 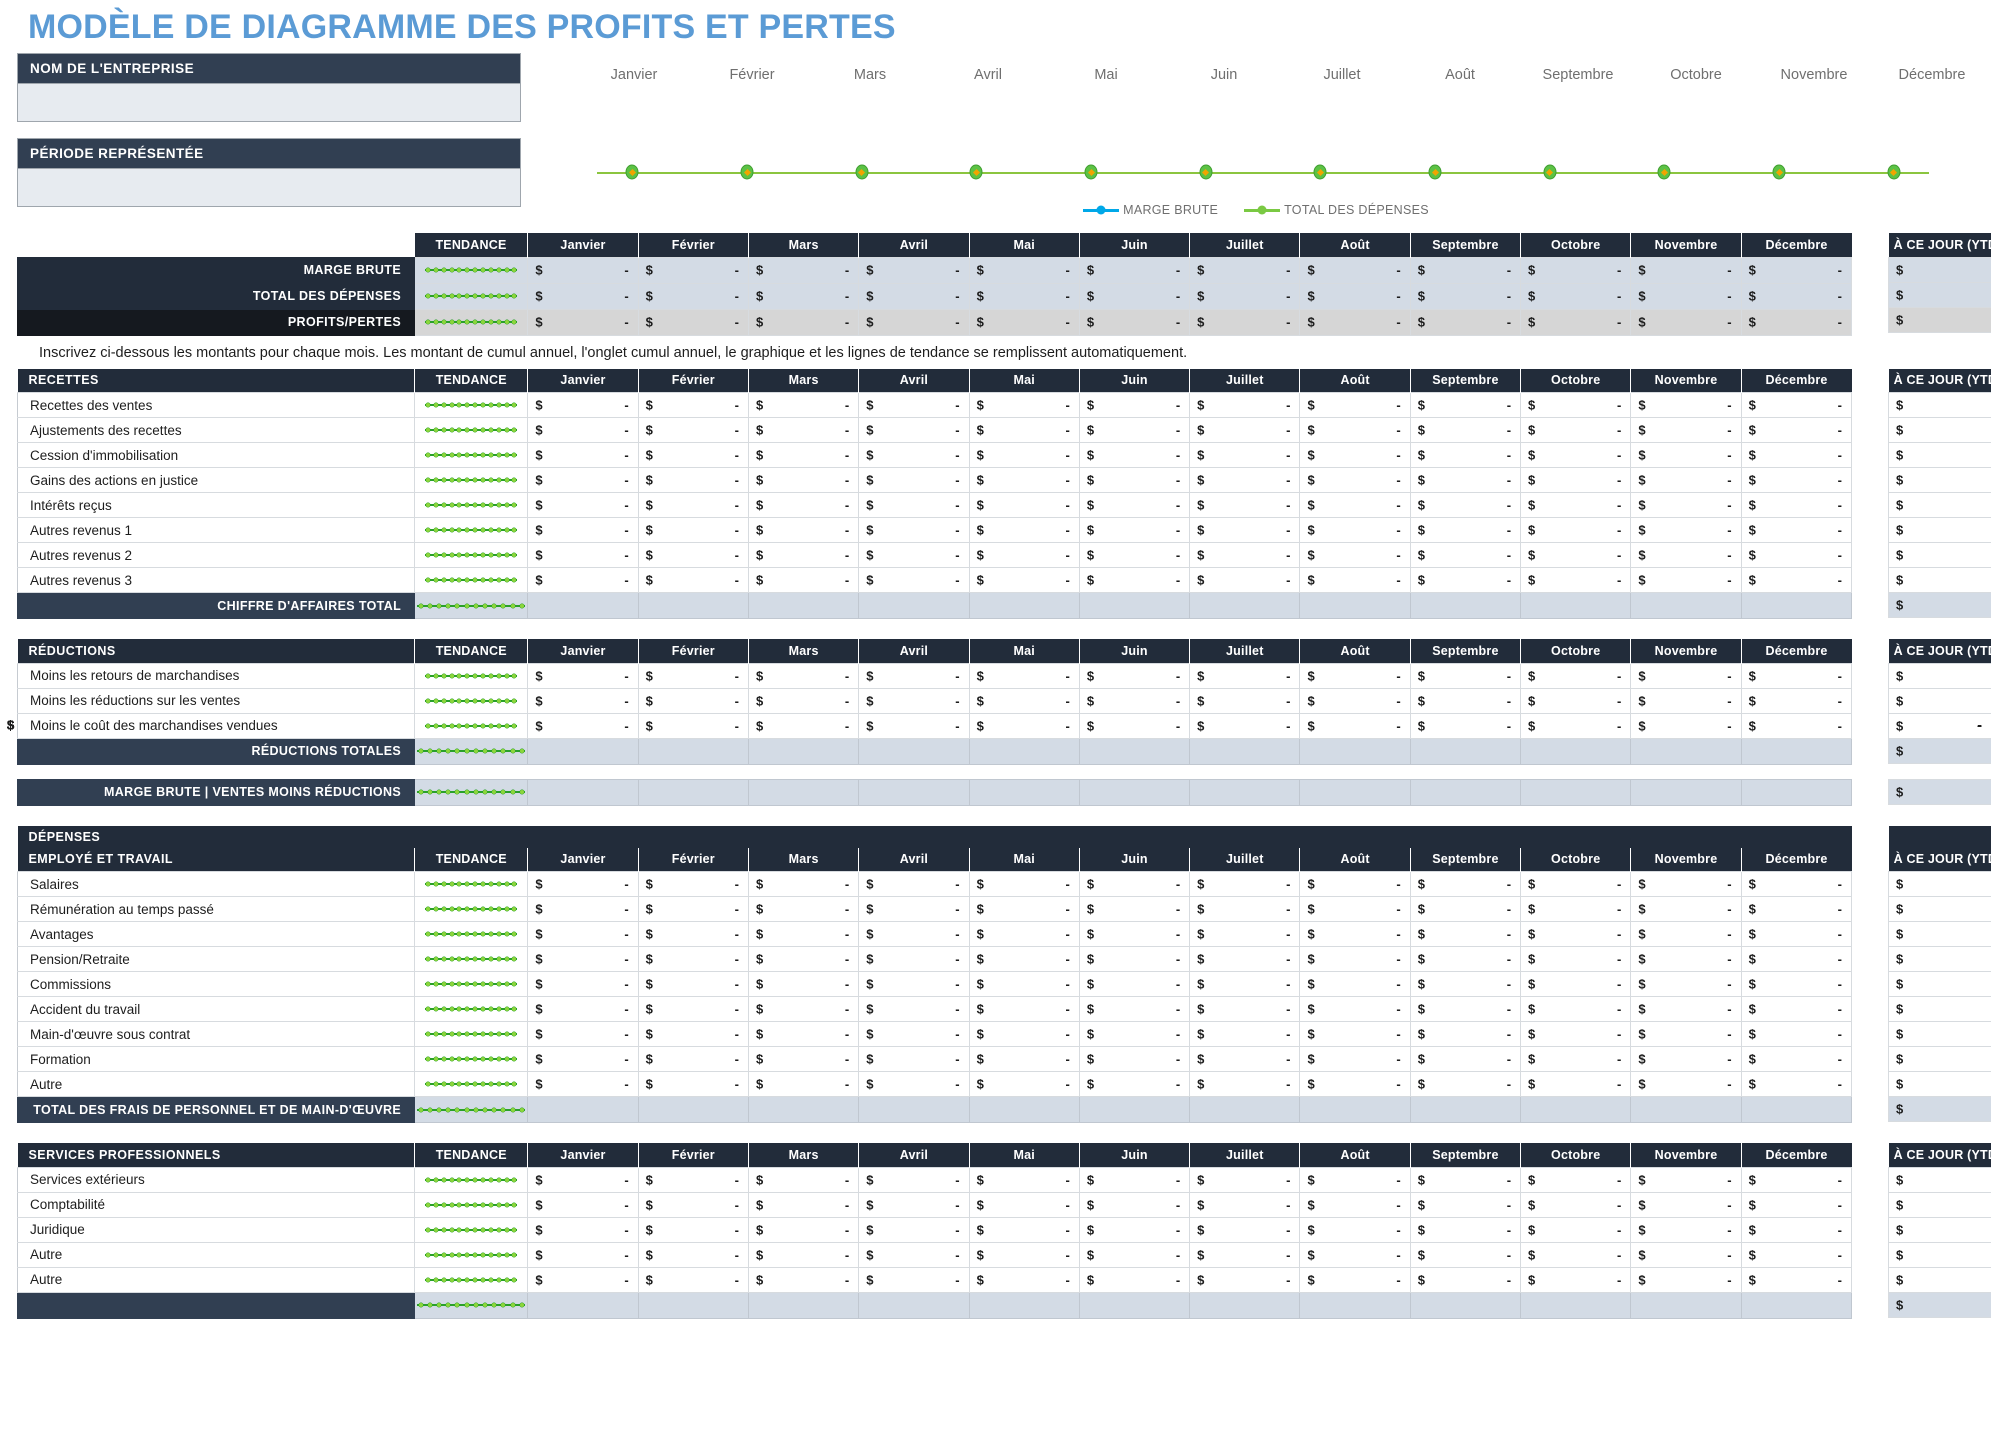 I want to click on marge_brute-total-cell-Février: $ -, so click(x=994, y=761).